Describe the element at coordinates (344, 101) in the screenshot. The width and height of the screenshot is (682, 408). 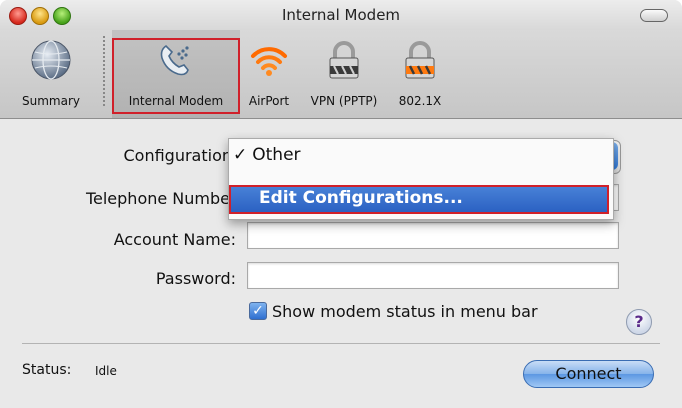
I see `tab-vpn-pptp-label: VPN (PPTP)` at that location.